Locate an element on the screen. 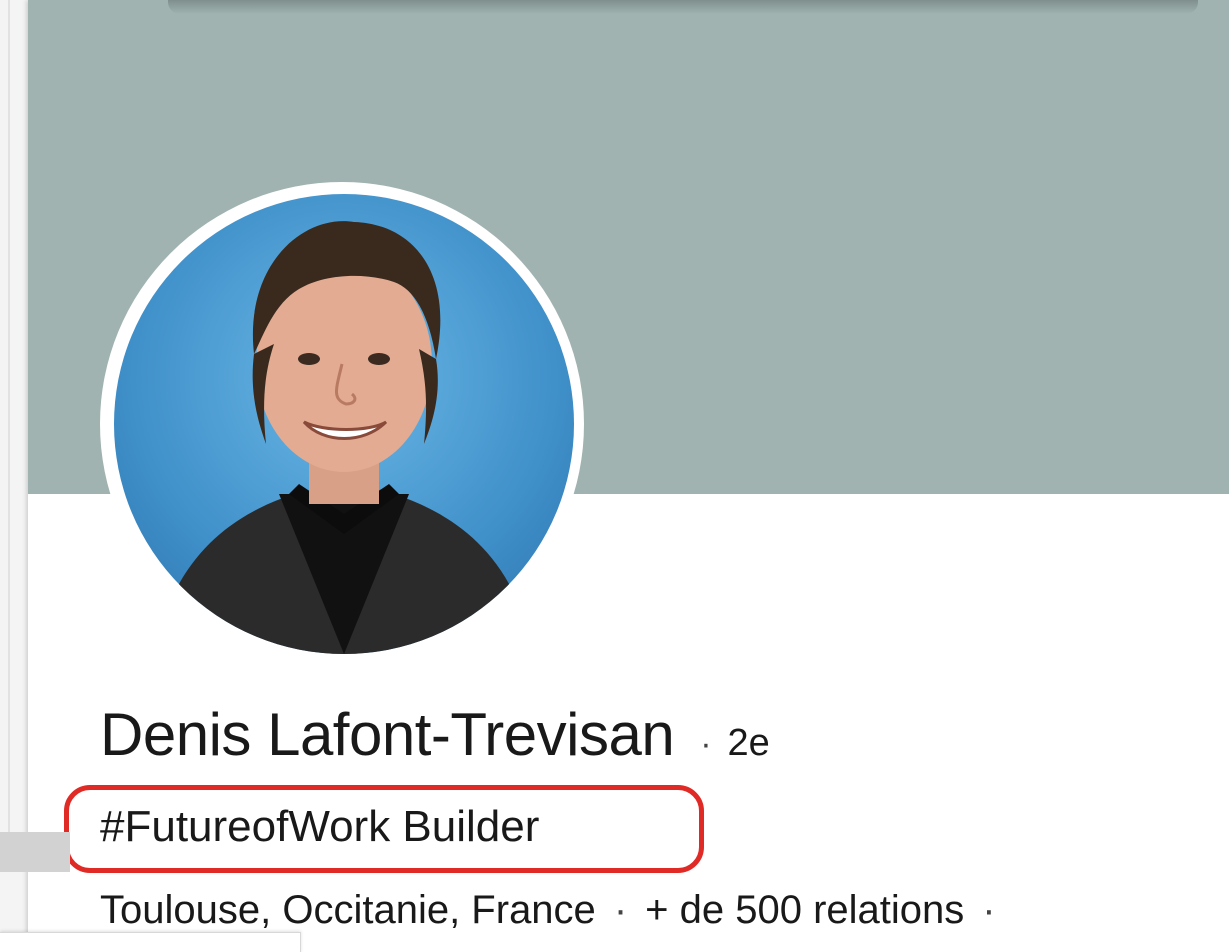 The width and height of the screenshot is (1229, 952). background-window-edge is located at coordinates (35, 852).